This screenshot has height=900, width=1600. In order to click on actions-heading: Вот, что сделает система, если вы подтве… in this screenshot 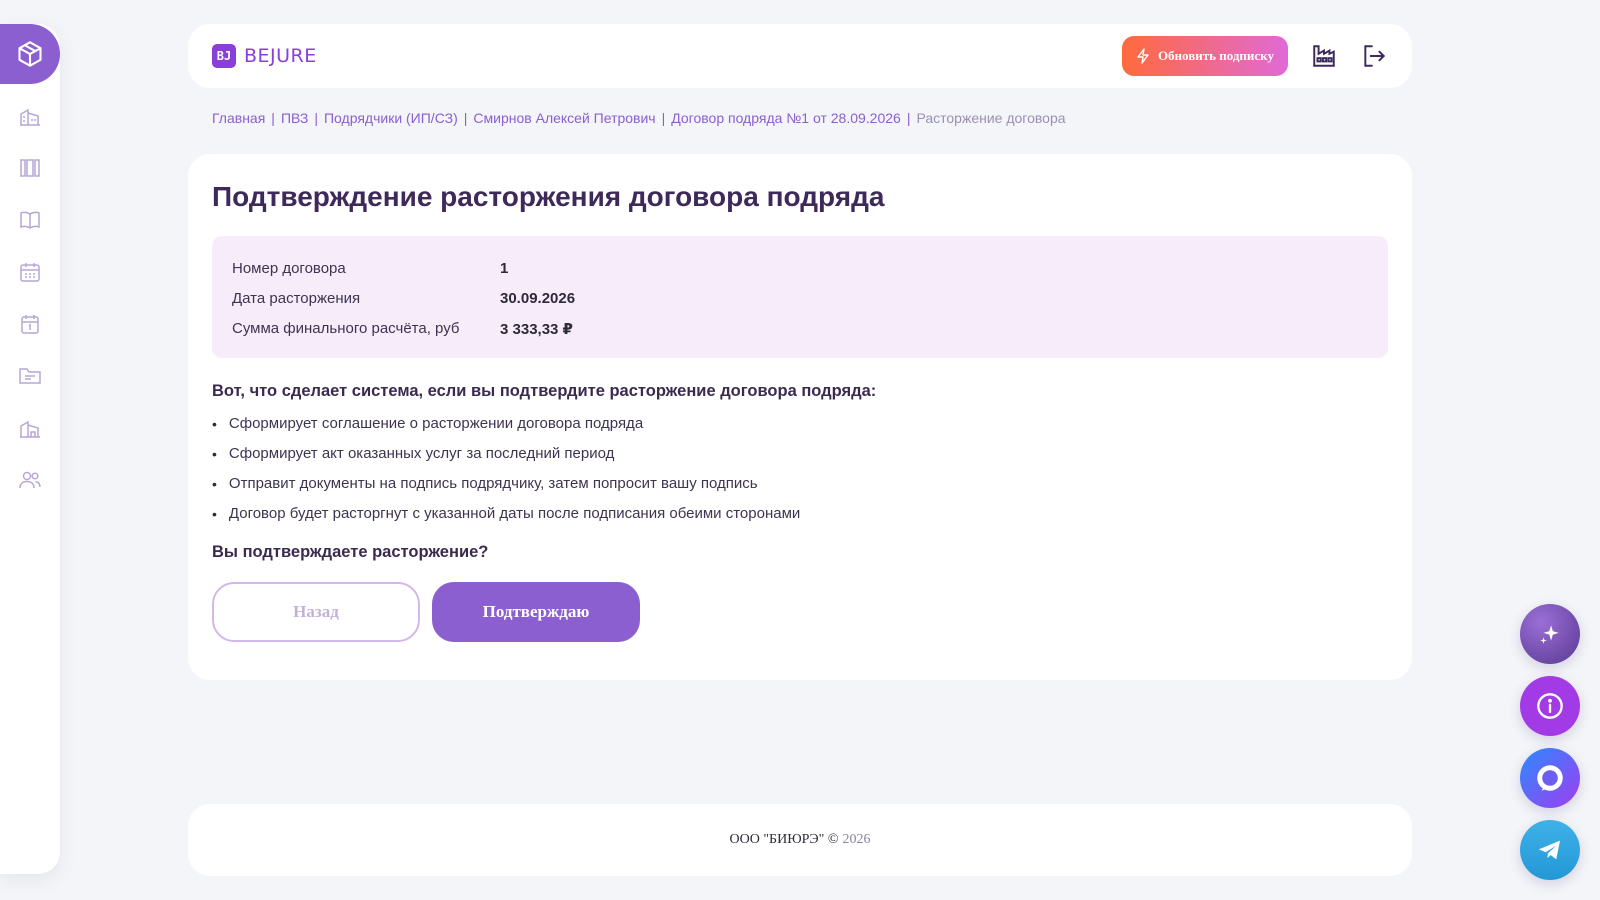, I will do `click(544, 390)`.